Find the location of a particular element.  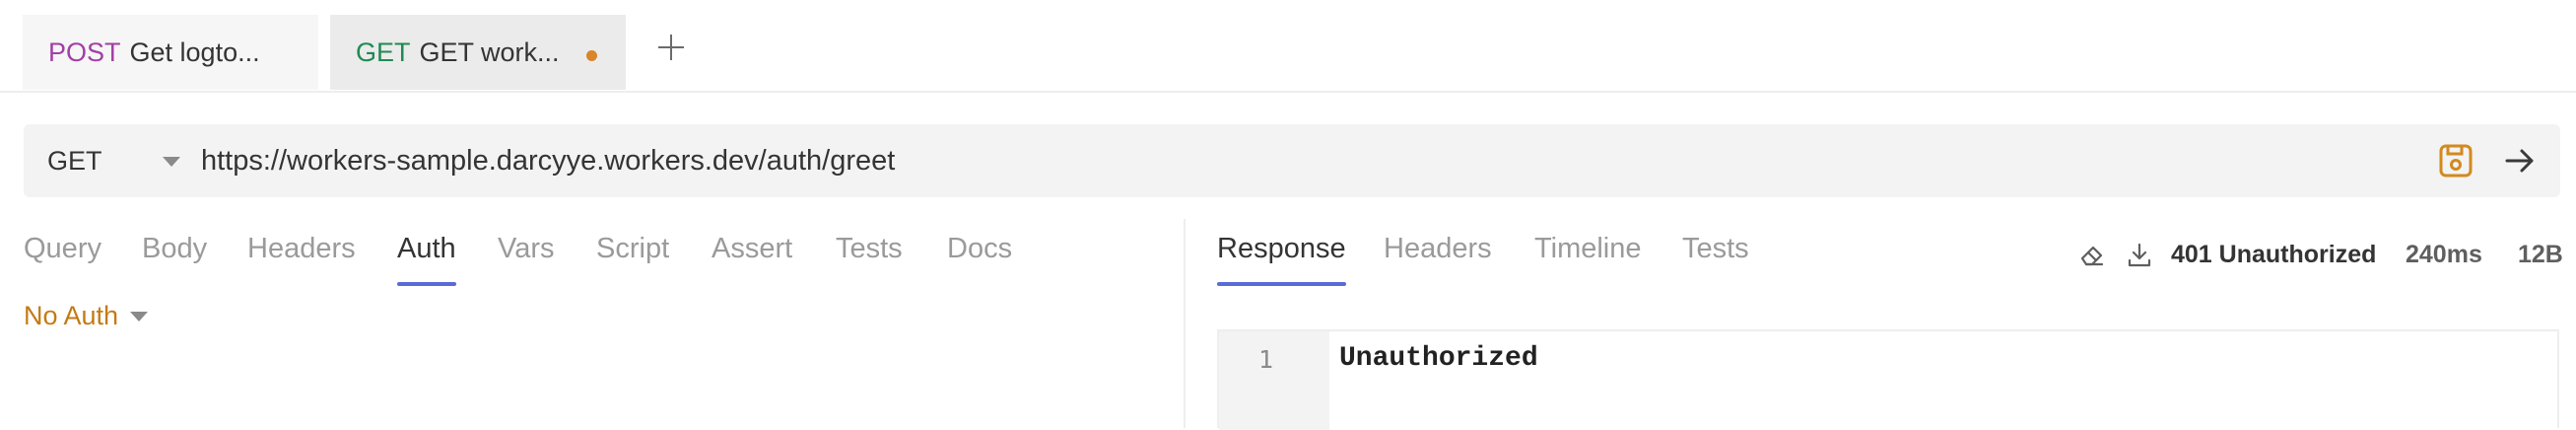

http-method-selector: GET is located at coordinates (74, 161).